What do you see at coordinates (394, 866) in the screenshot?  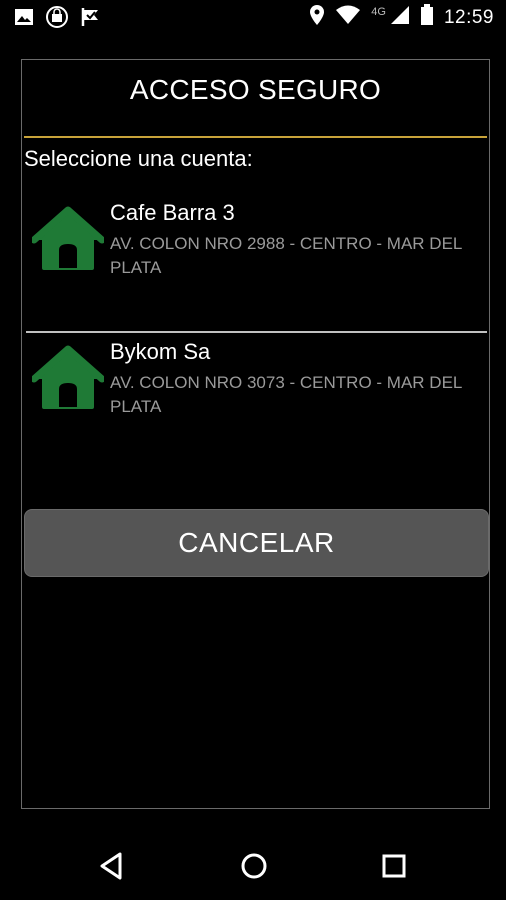 I see `recents-icon` at bounding box center [394, 866].